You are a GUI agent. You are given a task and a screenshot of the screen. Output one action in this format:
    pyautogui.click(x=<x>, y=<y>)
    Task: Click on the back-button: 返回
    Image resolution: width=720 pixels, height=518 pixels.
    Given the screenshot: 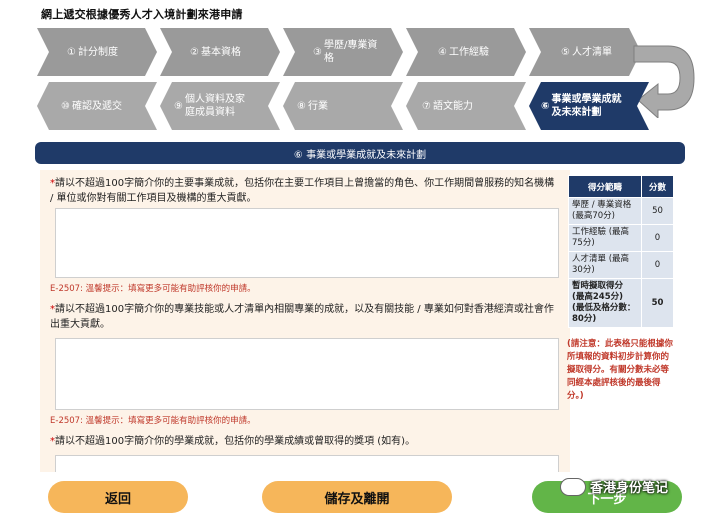 What is the action you would take?
    pyautogui.click(x=118, y=497)
    